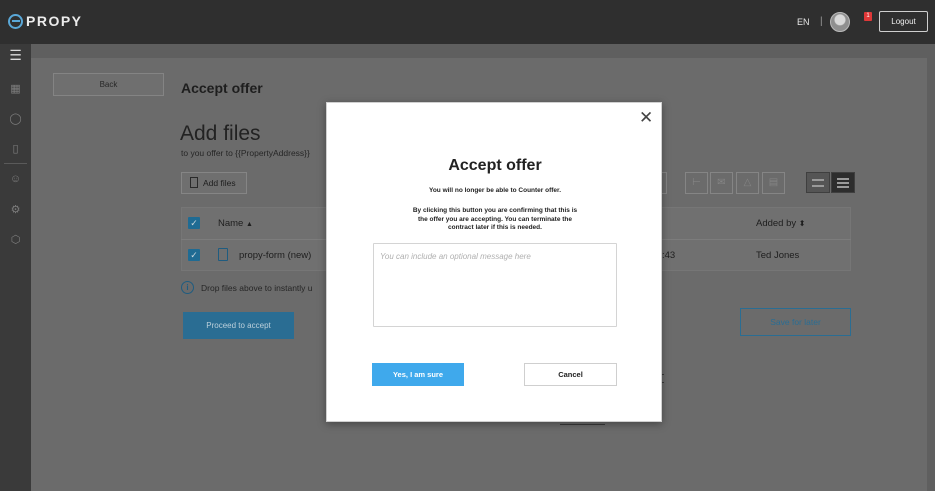 This screenshot has height=491, width=935. I want to click on proceed-to-accept-button: Proceed to accept, so click(238, 325).